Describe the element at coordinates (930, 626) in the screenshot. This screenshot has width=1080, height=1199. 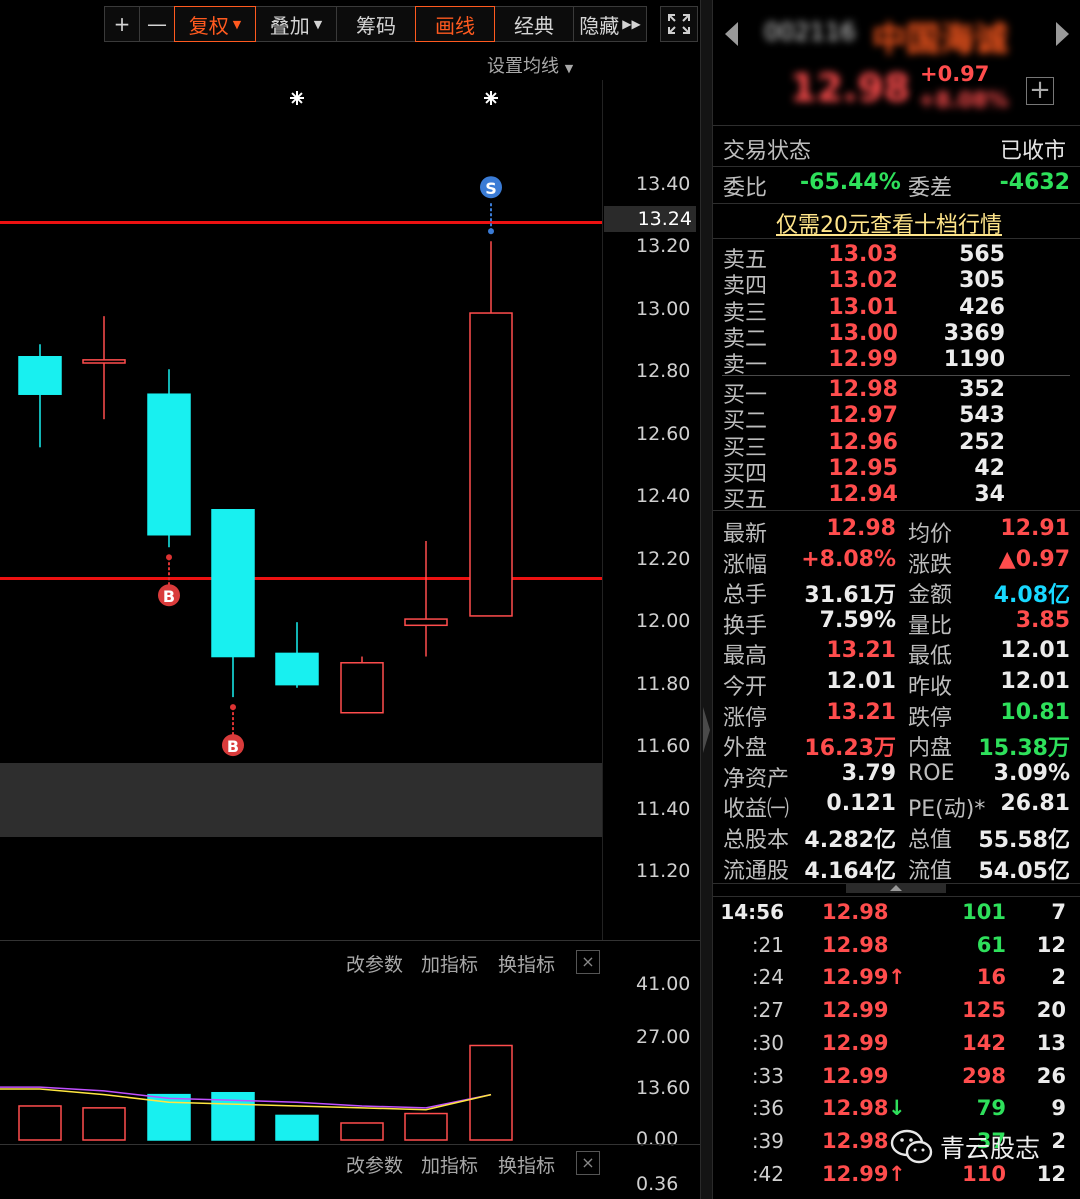
I see `stat-label: 量比` at that location.